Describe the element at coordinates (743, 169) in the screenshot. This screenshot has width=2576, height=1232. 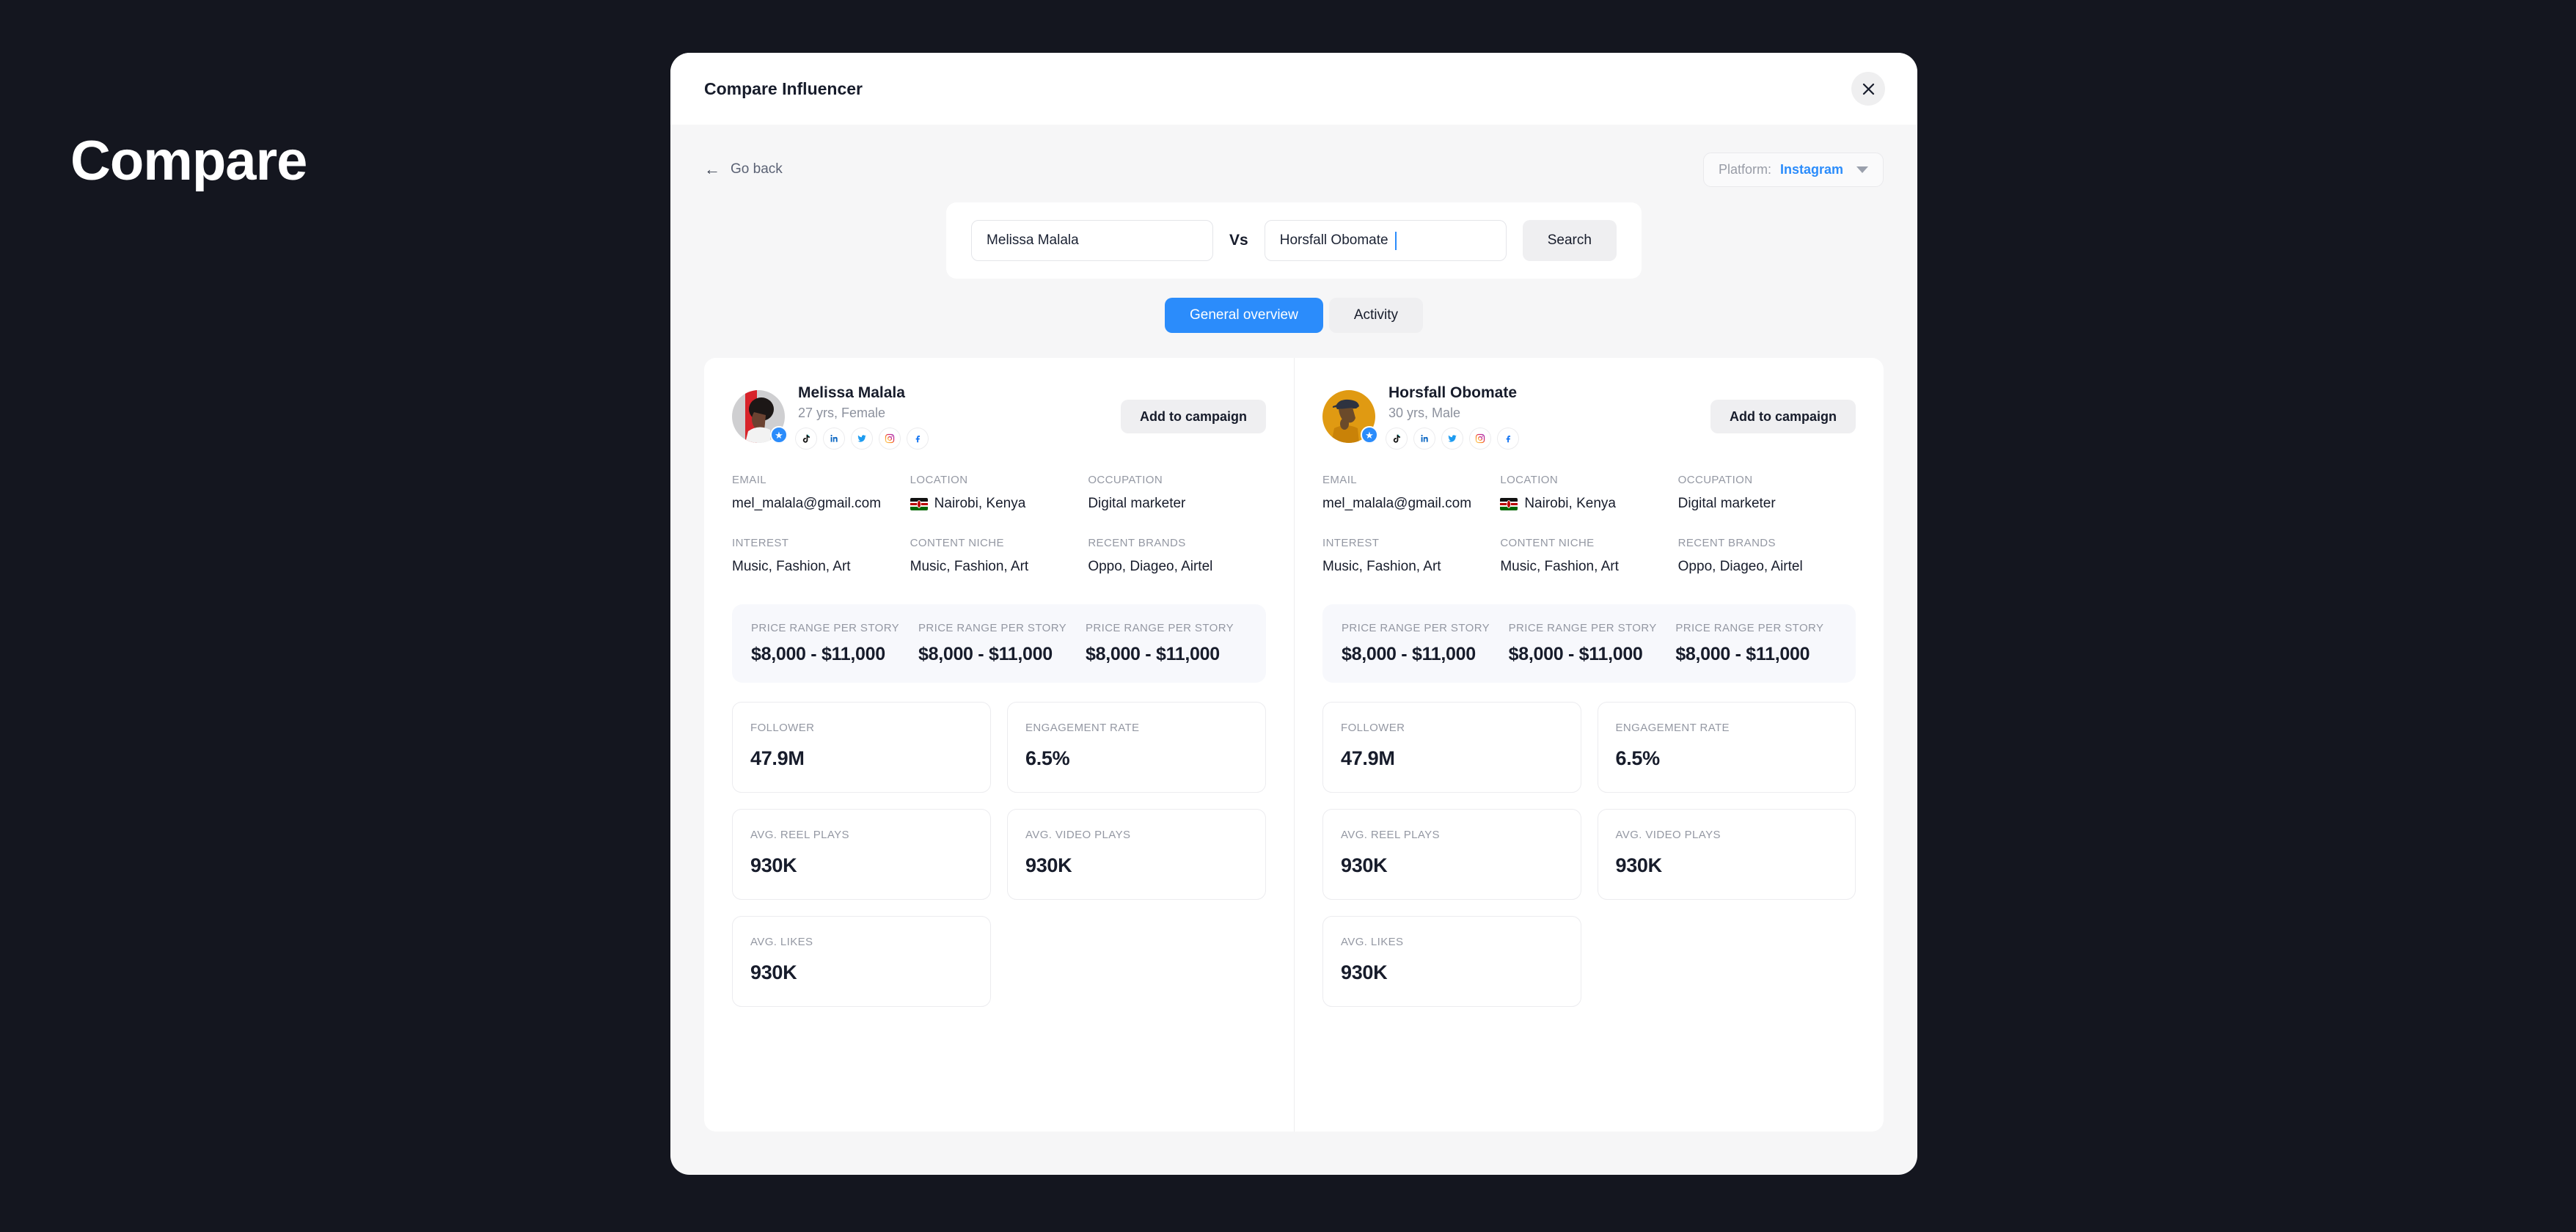
I see `go-back-button: ← Go back` at that location.